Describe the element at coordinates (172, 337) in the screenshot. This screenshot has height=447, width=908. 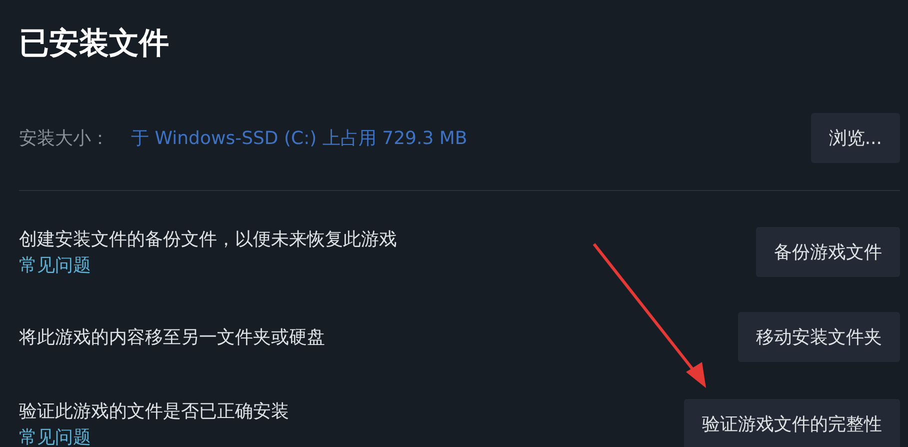
I see `action-description: 将此游戏的内容移至另一文件夹或硬盘` at that location.